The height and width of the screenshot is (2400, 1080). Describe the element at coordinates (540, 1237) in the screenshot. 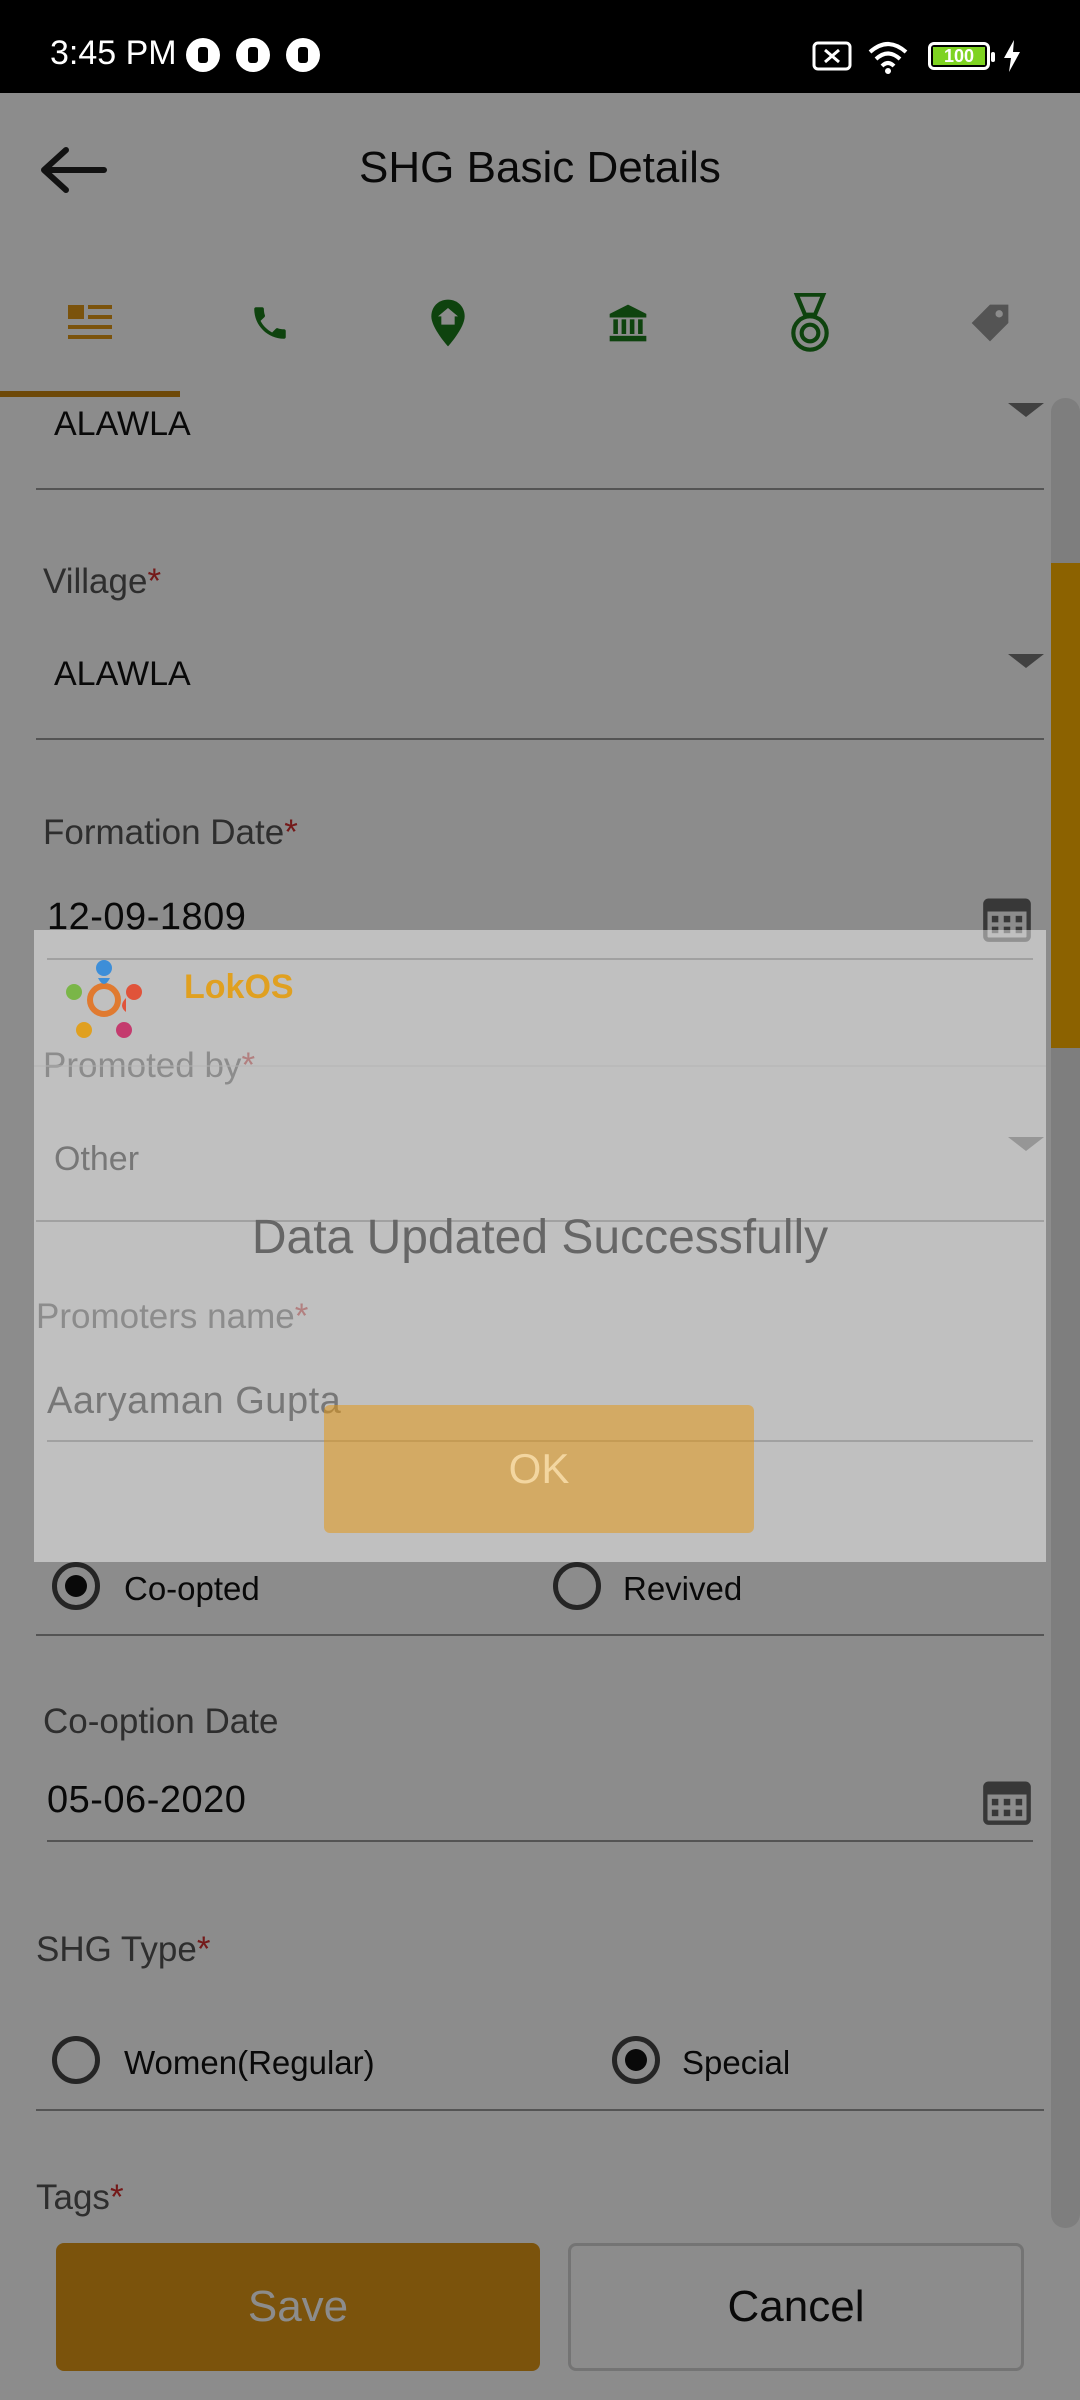

I see `dialog-message: Data Updated Successfully` at that location.